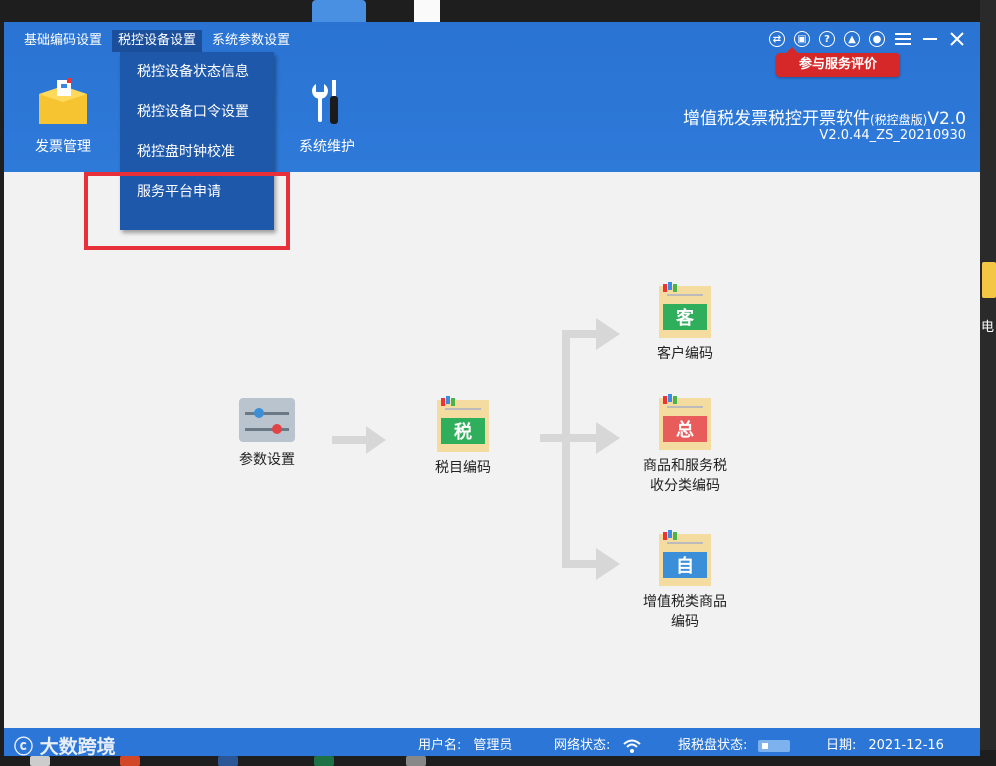 This screenshot has width=996, height=766. What do you see at coordinates (903, 39) in the screenshot?
I see `menu-icon` at bounding box center [903, 39].